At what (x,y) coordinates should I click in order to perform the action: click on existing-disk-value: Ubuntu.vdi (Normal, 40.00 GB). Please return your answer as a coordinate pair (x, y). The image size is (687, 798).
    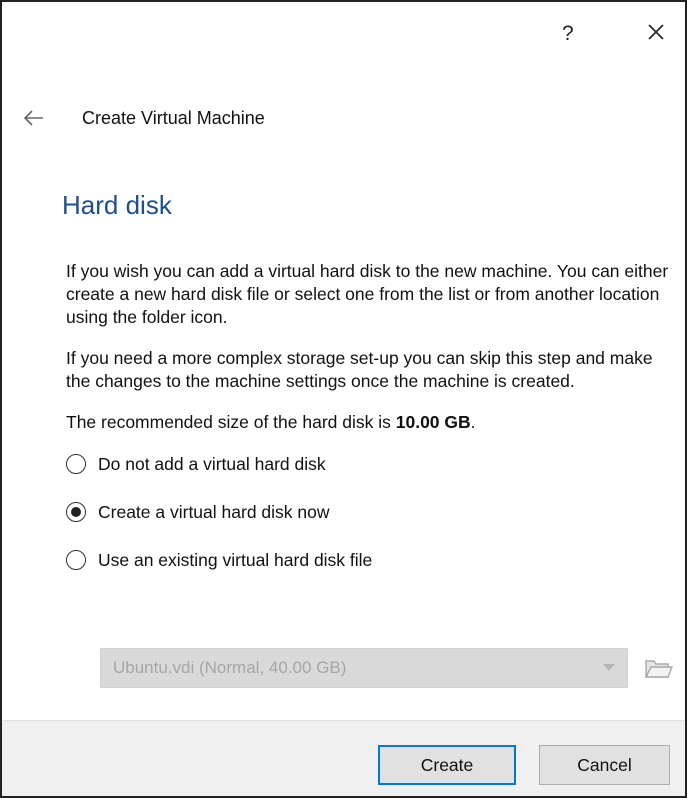
    Looking at the image, I should click on (230, 667).